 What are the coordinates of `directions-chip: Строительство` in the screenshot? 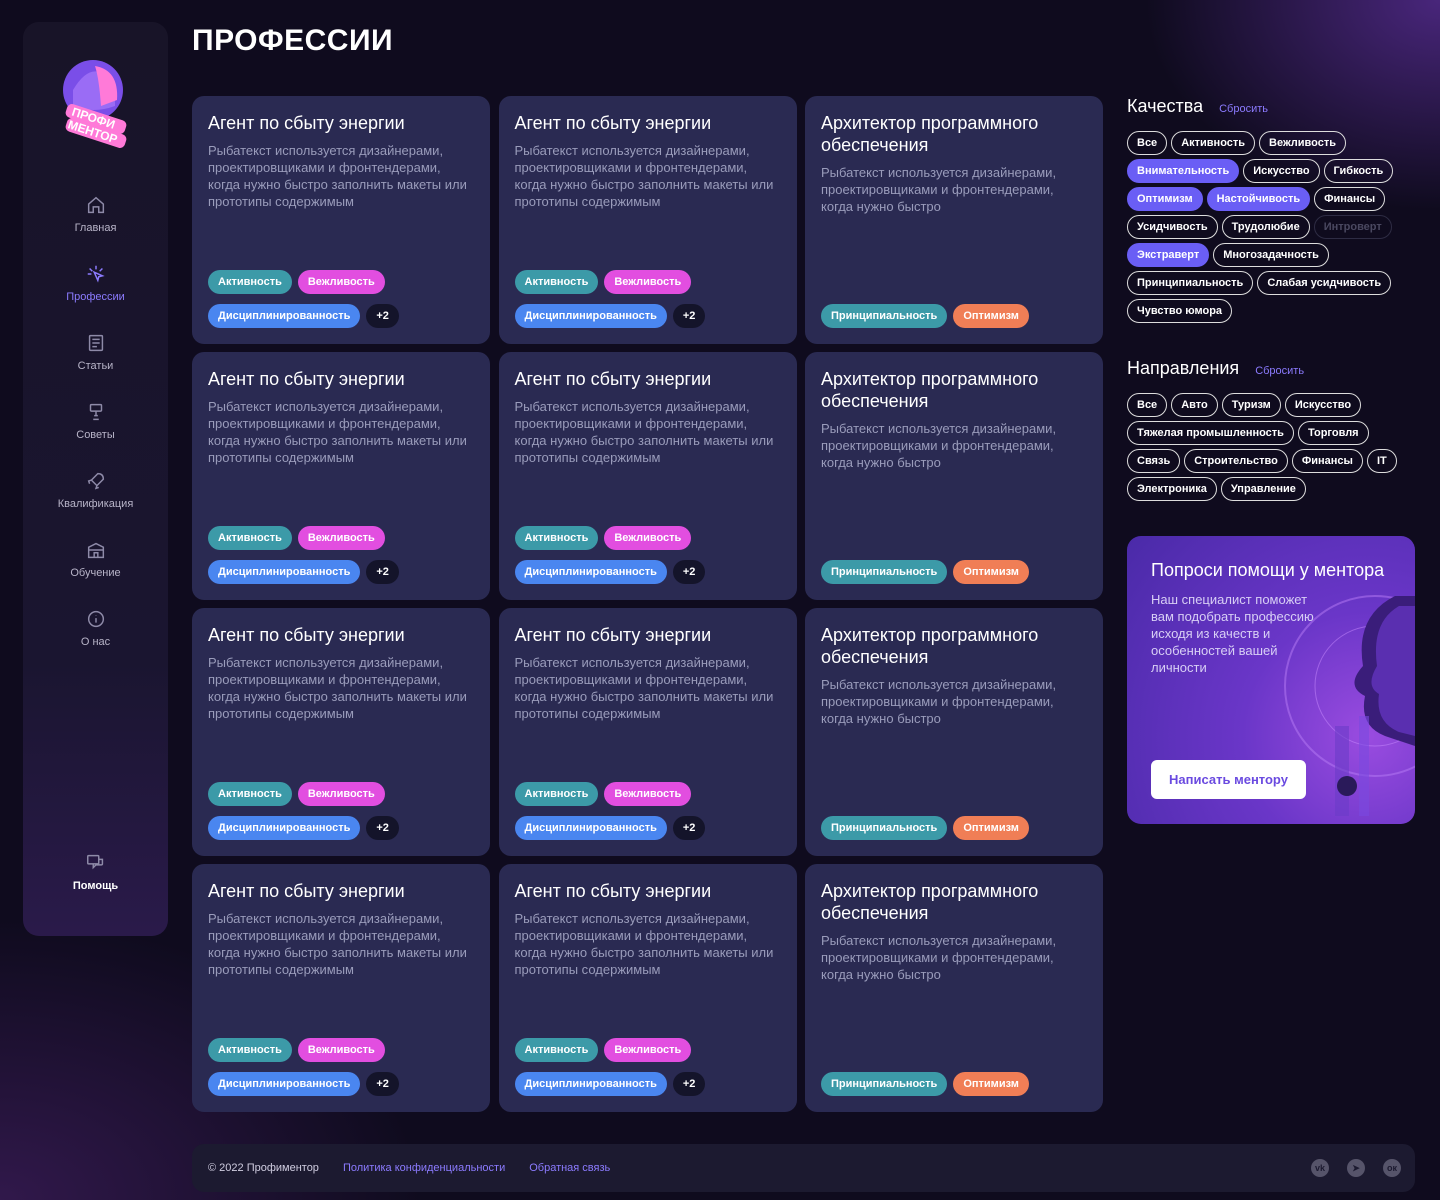 It's located at (1236, 461).